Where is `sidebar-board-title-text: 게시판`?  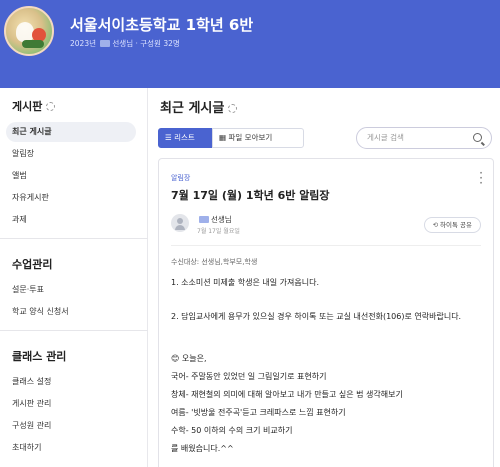
sidebar-board-title-text: 게시판 is located at coordinates (27, 106).